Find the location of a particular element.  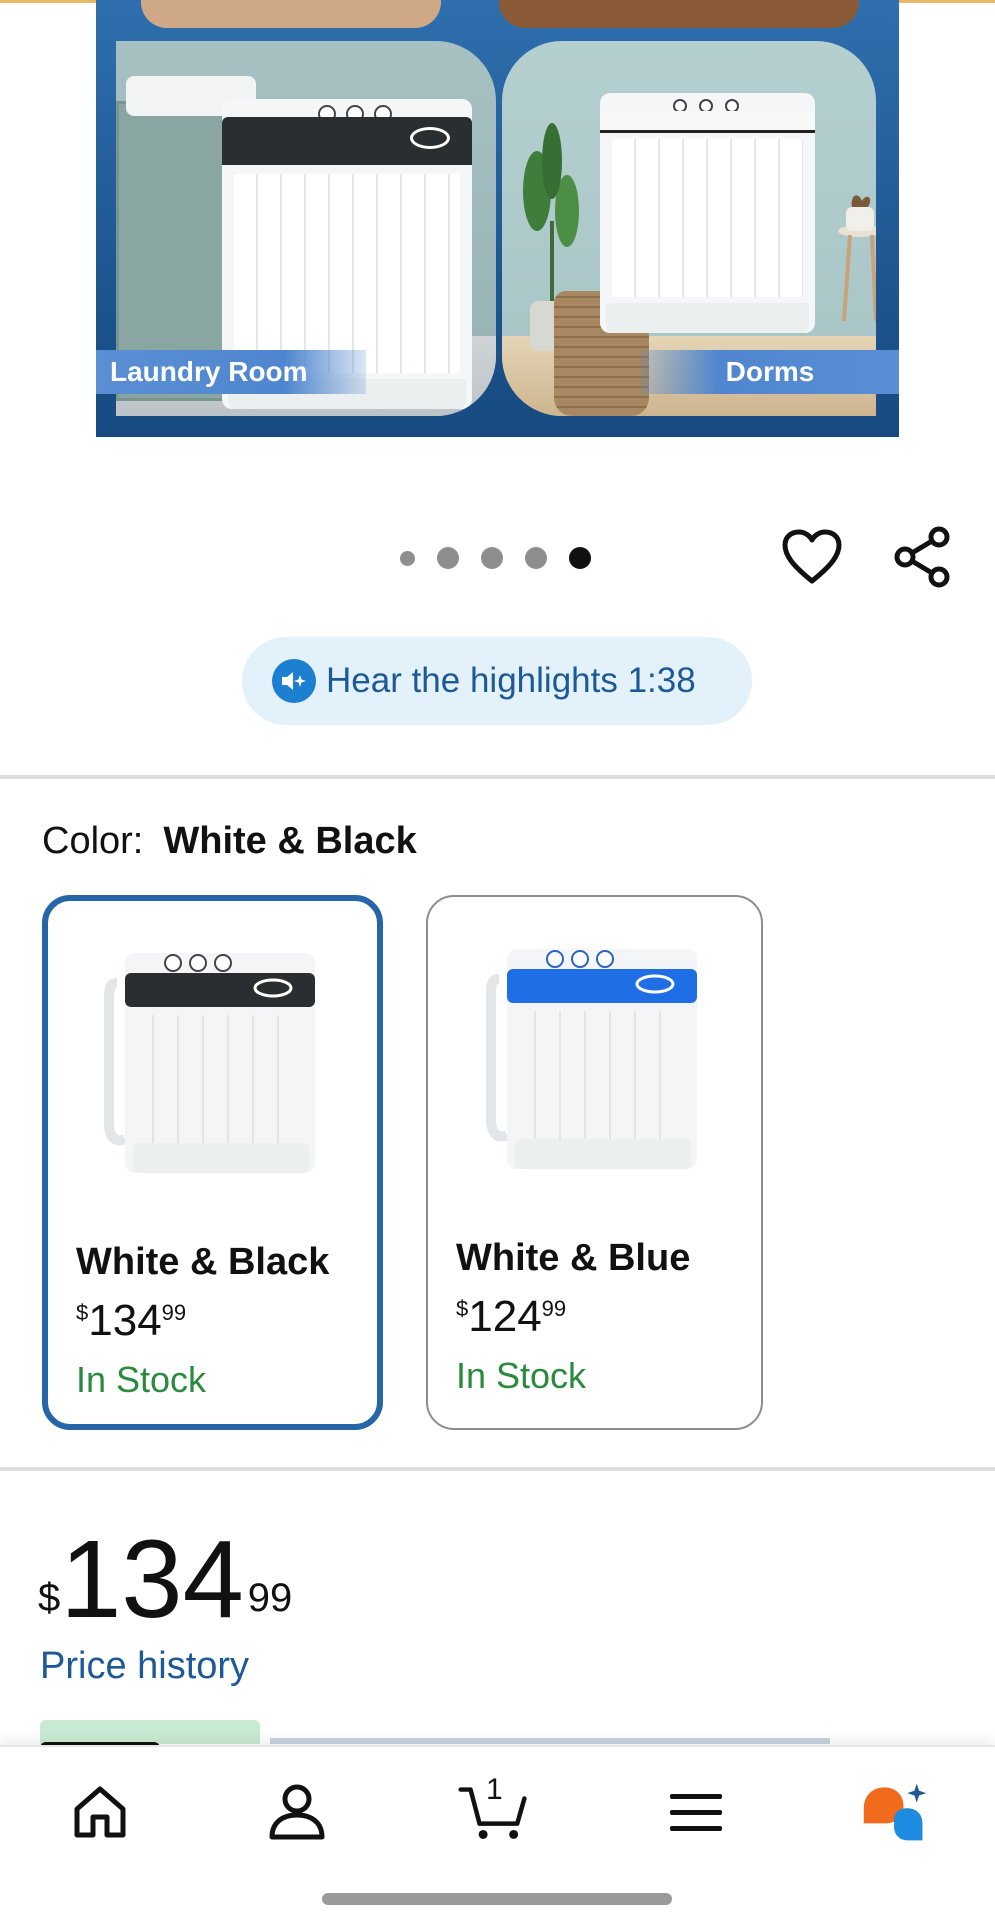

home-indicator is located at coordinates (497, 1899).